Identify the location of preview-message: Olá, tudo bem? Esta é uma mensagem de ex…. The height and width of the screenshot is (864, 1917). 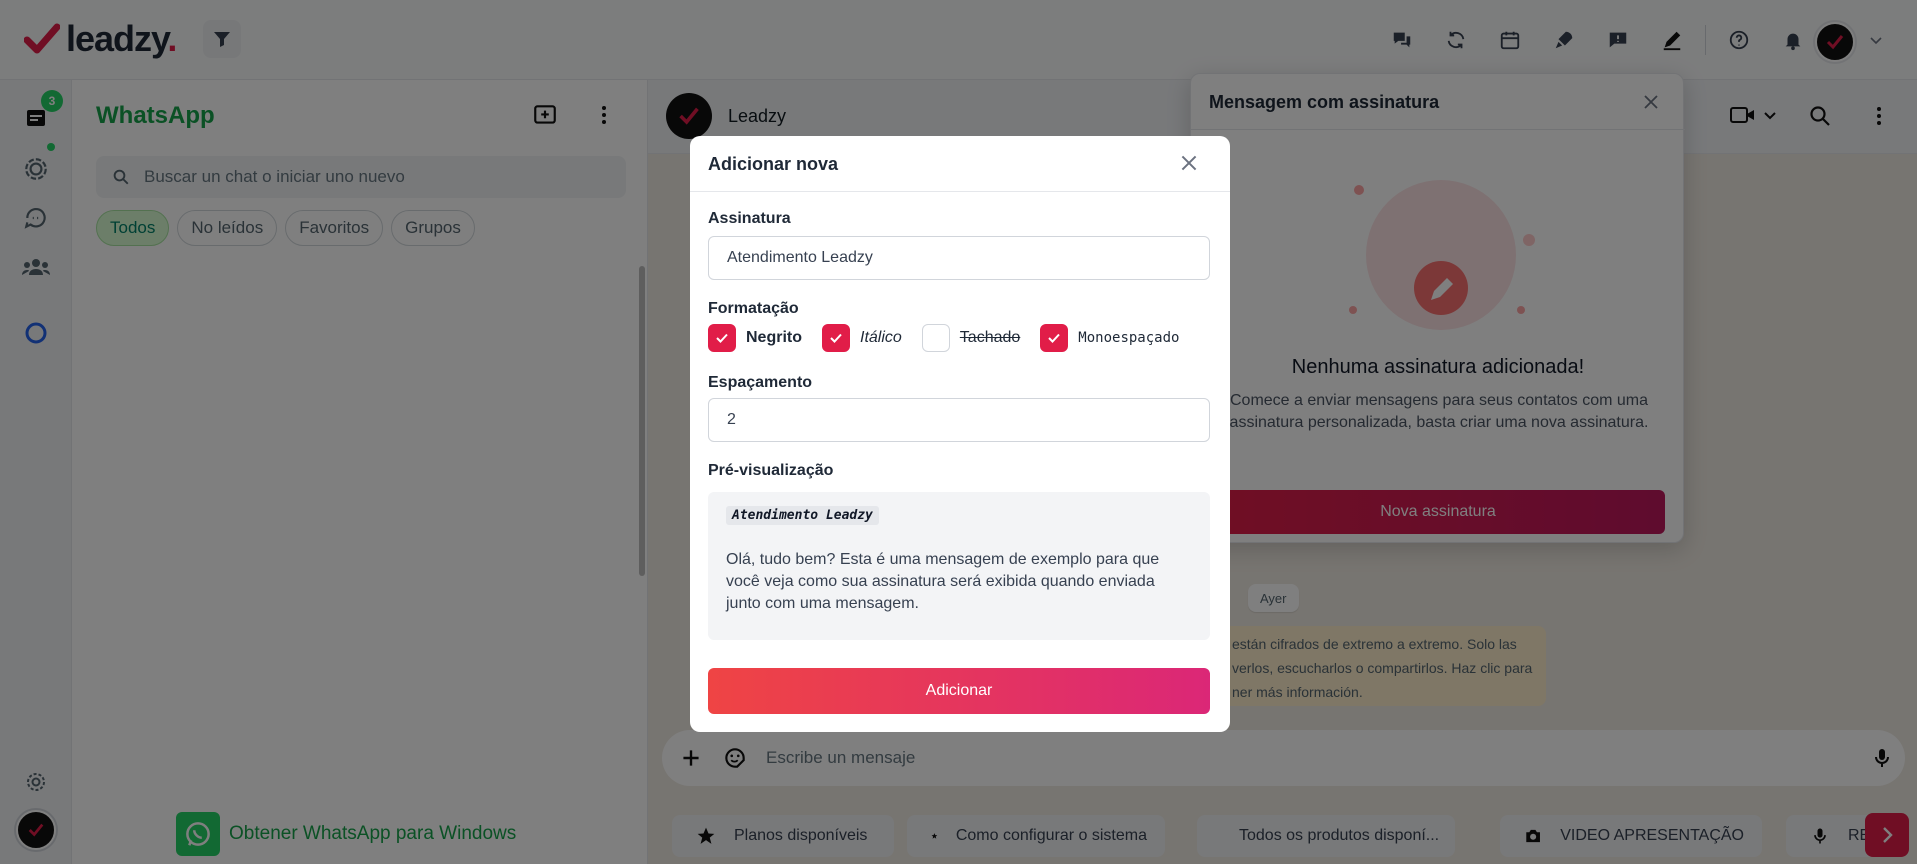
(943, 581).